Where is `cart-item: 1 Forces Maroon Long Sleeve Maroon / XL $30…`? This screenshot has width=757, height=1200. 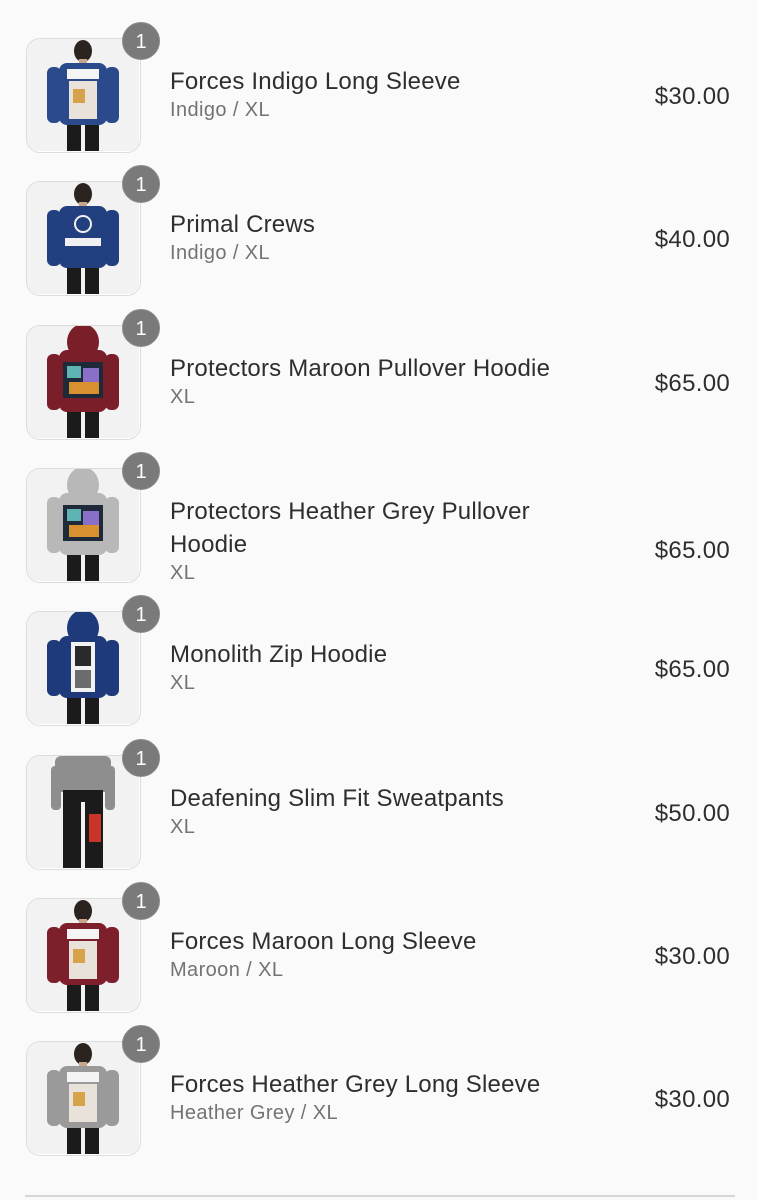 cart-item: 1 Forces Maroon Long Sleeve Maroon / XL $30… is located at coordinates (378, 936).